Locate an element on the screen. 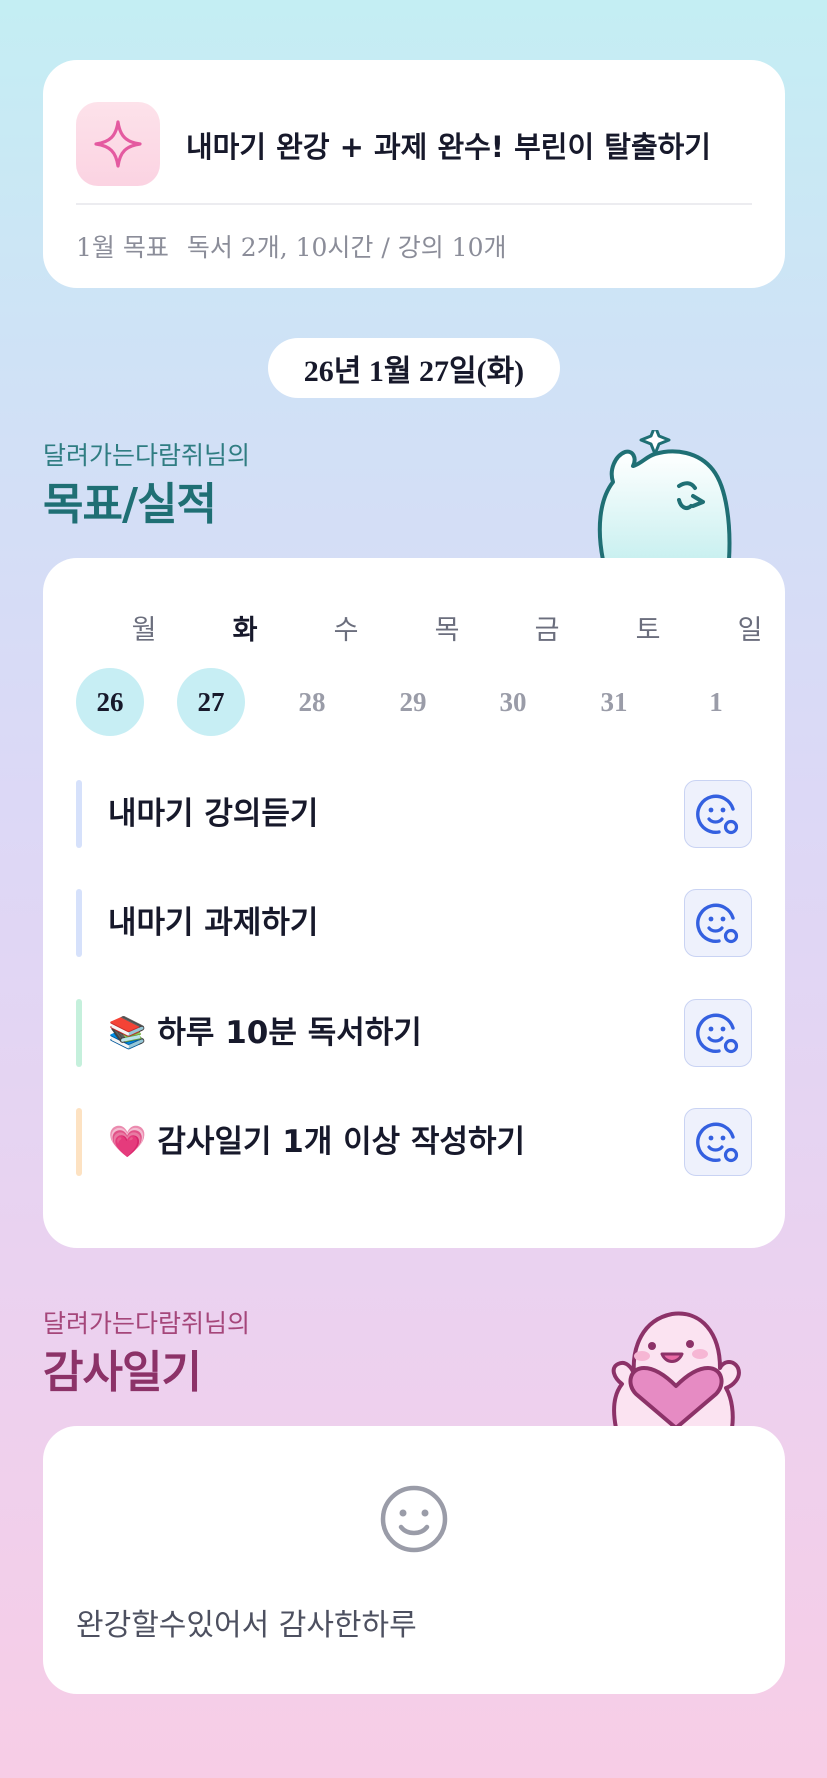 Image resolution: width=827 pixels, height=1778 pixels. date-cell-completed: 26 is located at coordinates (110, 702).